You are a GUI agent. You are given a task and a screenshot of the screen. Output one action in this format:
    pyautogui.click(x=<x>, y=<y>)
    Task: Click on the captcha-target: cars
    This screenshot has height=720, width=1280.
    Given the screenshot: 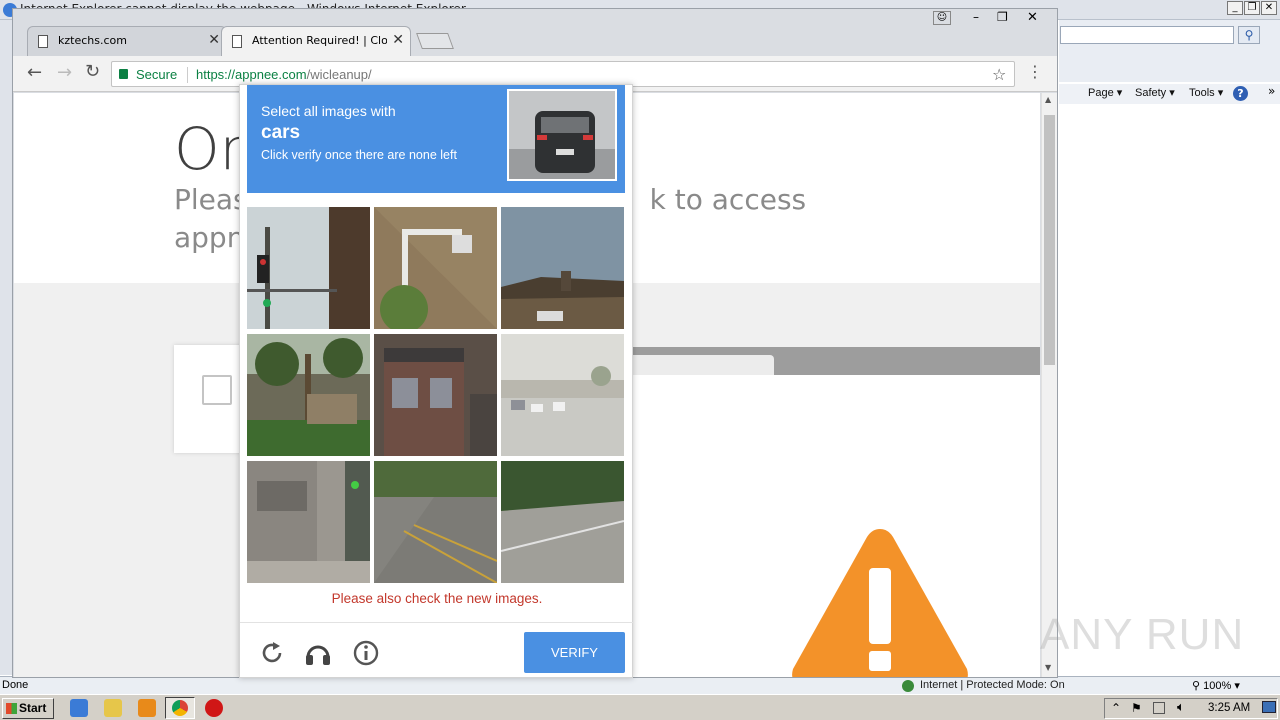 What is the action you would take?
    pyautogui.click(x=281, y=132)
    